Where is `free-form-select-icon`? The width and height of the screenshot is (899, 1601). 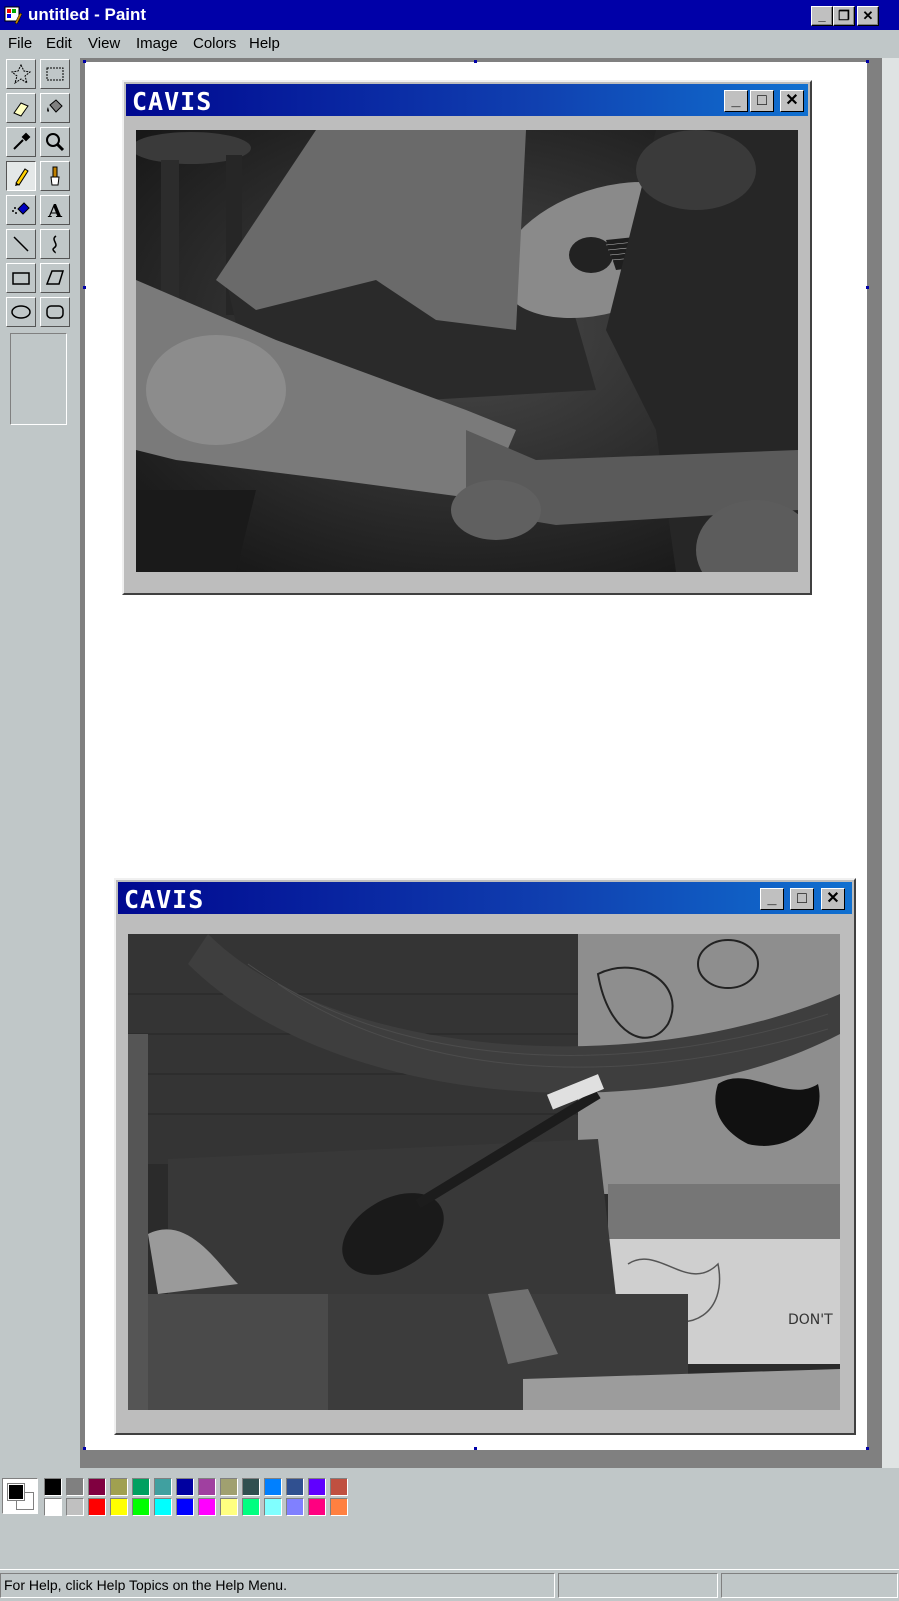
free-form-select-icon is located at coordinates (21, 74).